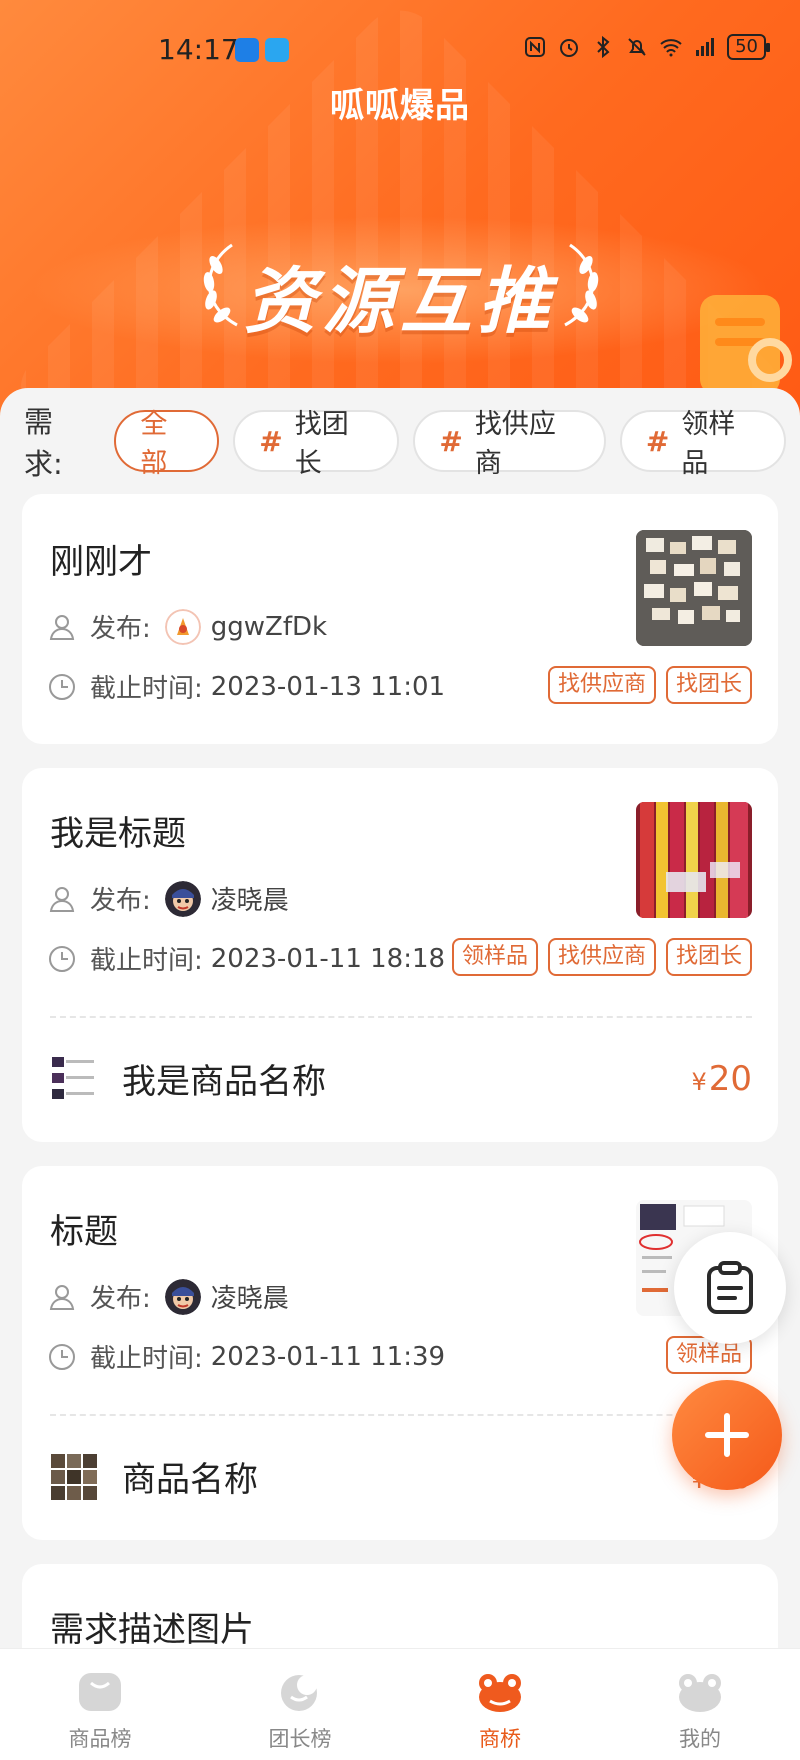 Image resolution: width=800 pixels, height=1760 pixels. Describe the element at coordinates (603, 47) in the screenshot. I see `bluetooth-icon` at that location.